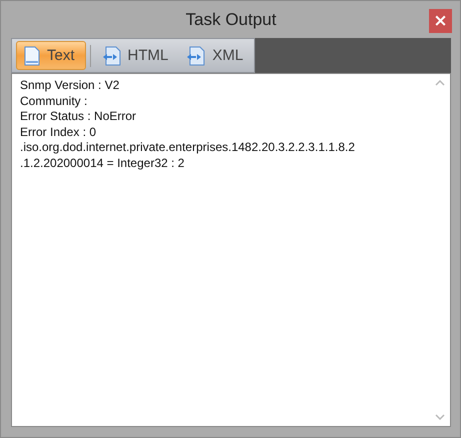 This screenshot has width=461, height=438. What do you see at coordinates (59, 132) in the screenshot?
I see `output-line: Error Index : 0` at bounding box center [59, 132].